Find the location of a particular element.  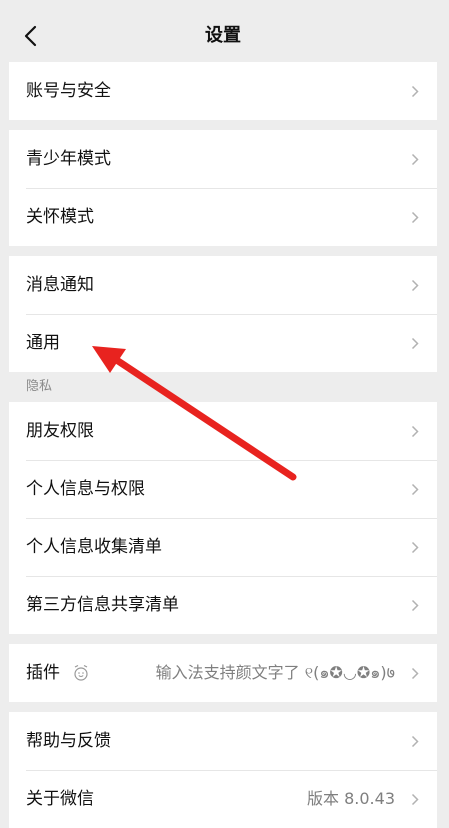

row-help-feedback: 帮助与反馈 is located at coordinates (223, 741).